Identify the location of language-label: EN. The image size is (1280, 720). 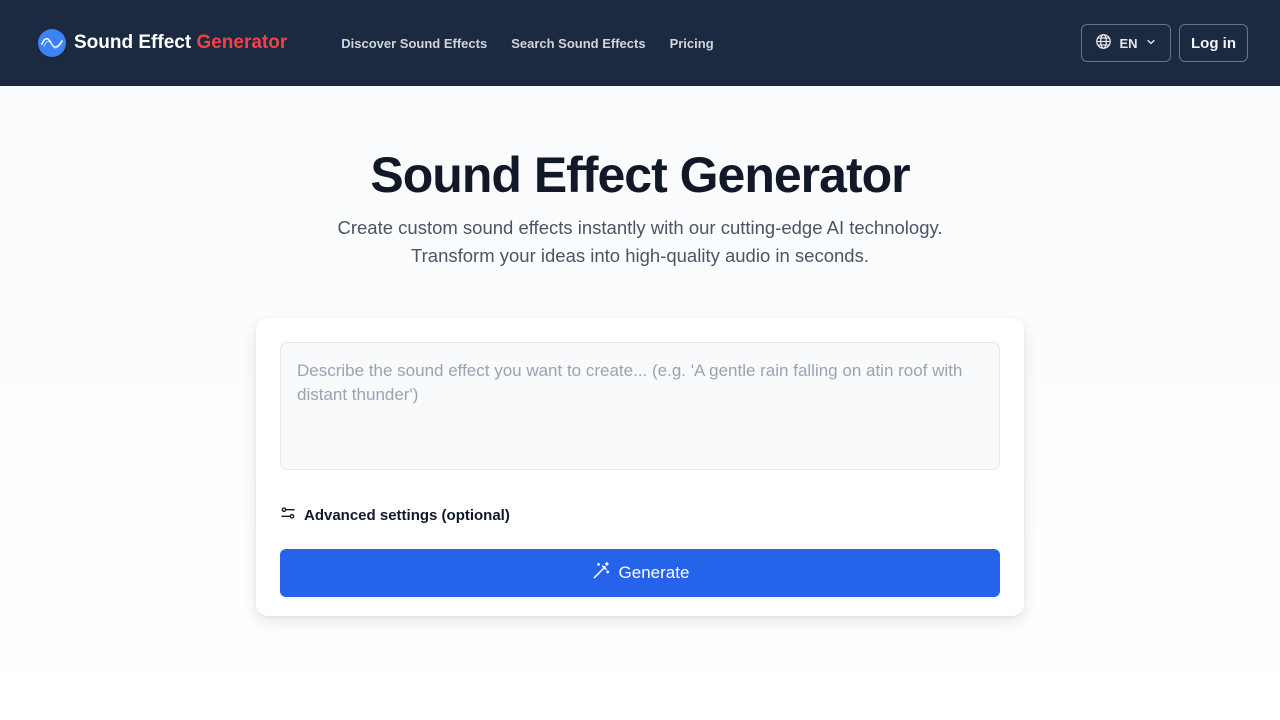
(1128, 43).